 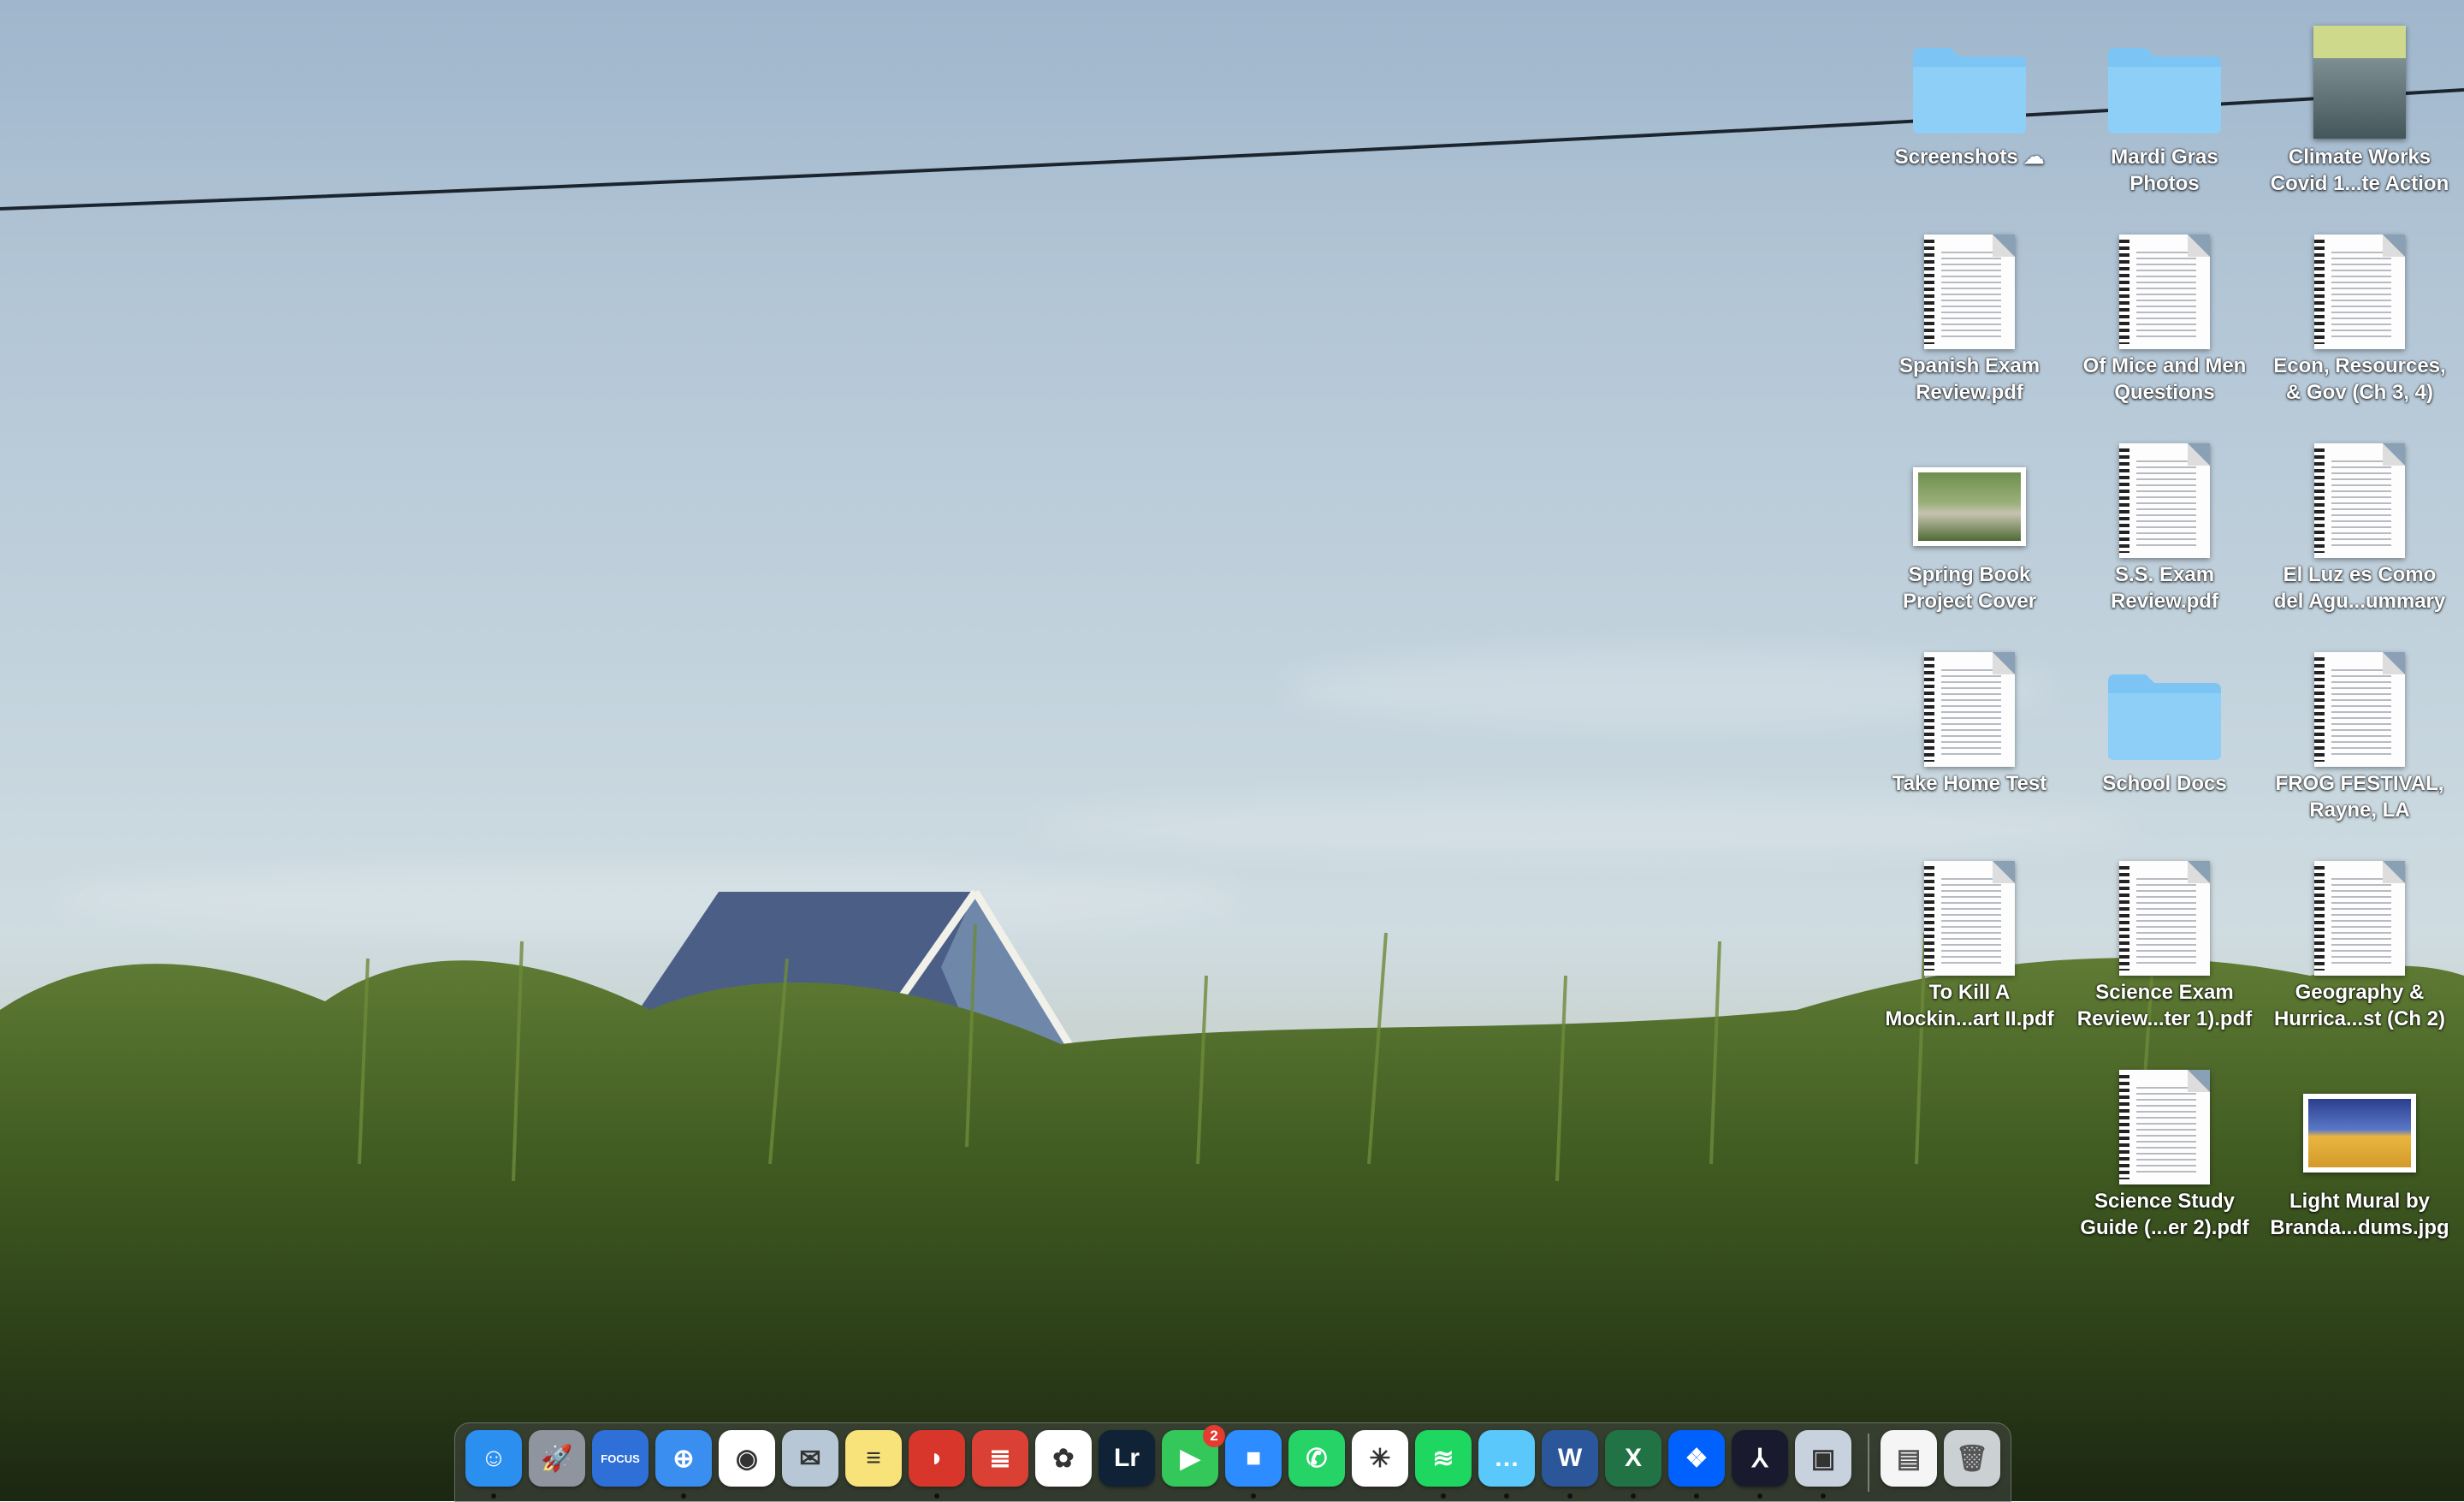 I want to click on focus-icon: FOCUS, so click(x=620, y=1458).